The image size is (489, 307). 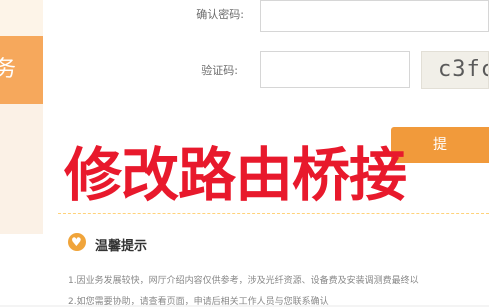 I want to click on sidebar-bottom, so click(x=21, y=169).